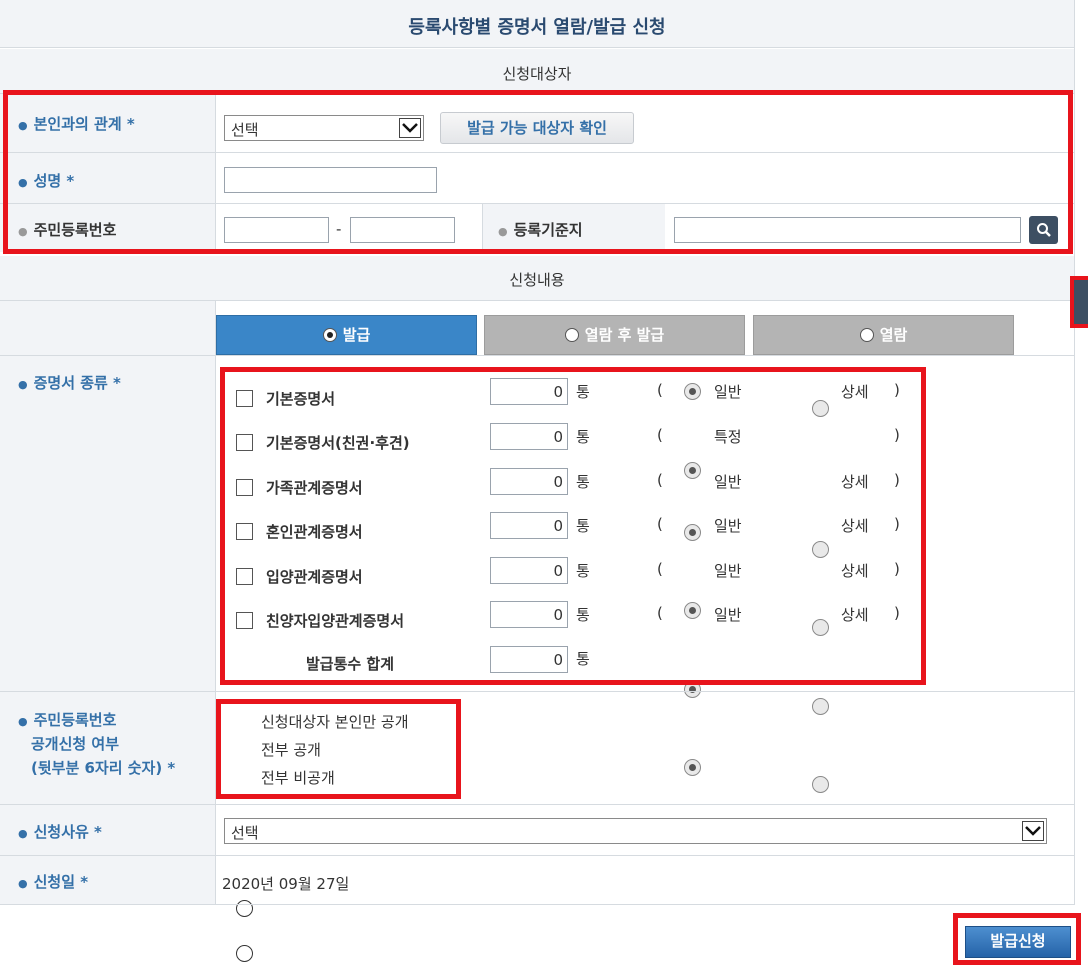 This screenshot has width=1088, height=965. What do you see at coordinates (329, 335) in the screenshot?
I see `tab-issue-radio` at bounding box center [329, 335].